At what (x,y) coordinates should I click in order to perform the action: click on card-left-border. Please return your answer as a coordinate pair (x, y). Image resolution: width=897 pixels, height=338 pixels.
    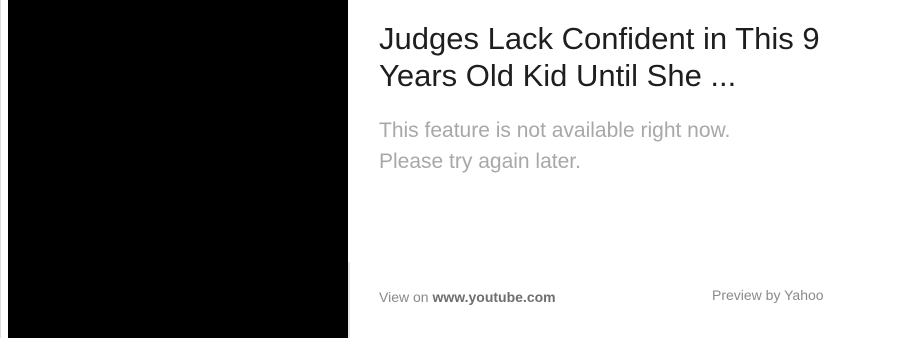
    Looking at the image, I should click on (0, 169).